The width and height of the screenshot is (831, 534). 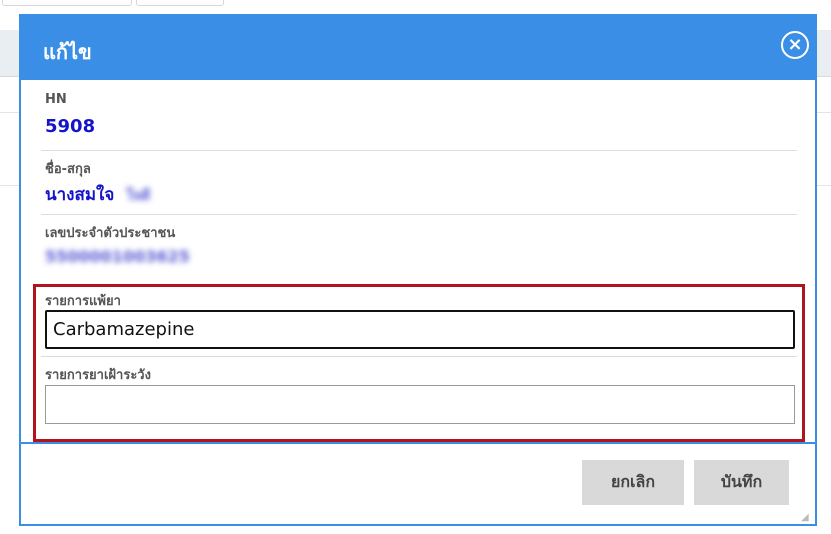 What do you see at coordinates (795, 45) in the screenshot?
I see `close-icon: ×` at bounding box center [795, 45].